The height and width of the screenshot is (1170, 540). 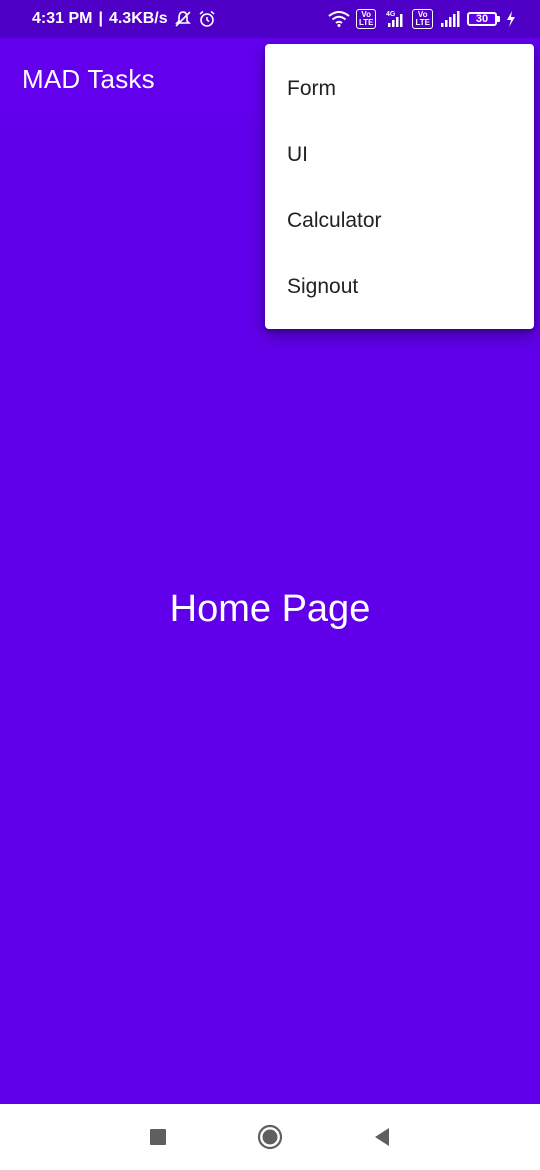 I want to click on signal-icon: 4G, so click(x=394, y=19).